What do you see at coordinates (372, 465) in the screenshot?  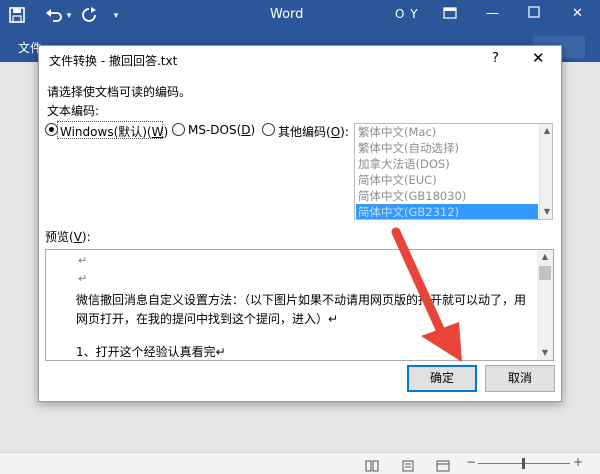 I see `read-mode-icon` at bounding box center [372, 465].